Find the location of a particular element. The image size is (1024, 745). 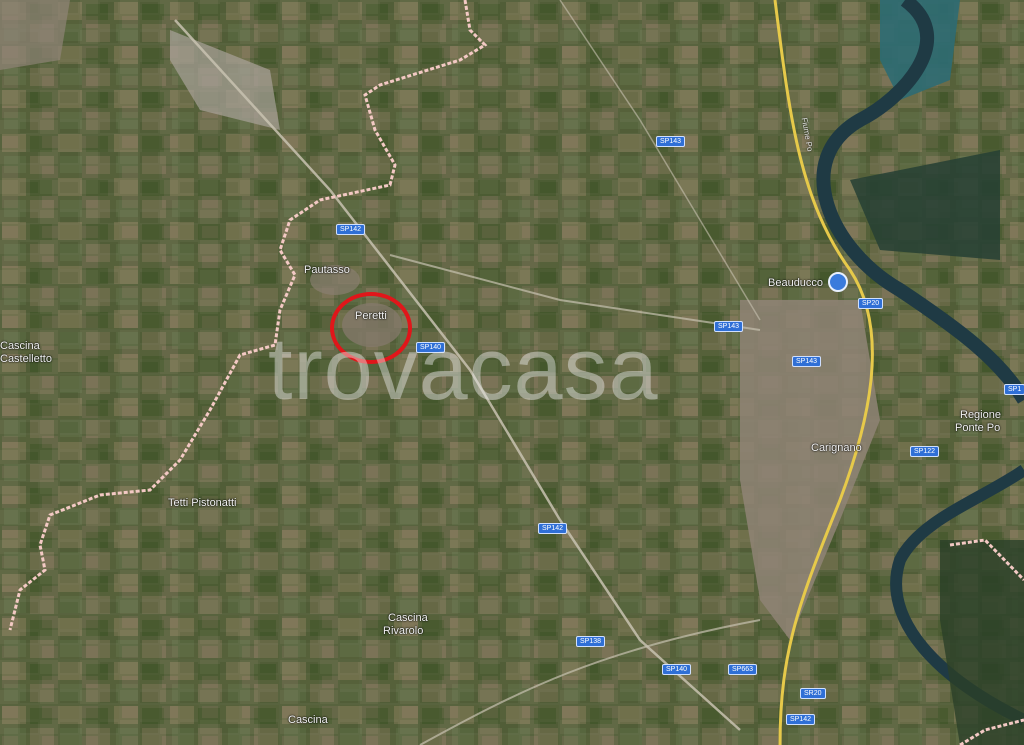

place-label-tetti-pistonatti: Tetti Pistonatti is located at coordinates (202, 503).